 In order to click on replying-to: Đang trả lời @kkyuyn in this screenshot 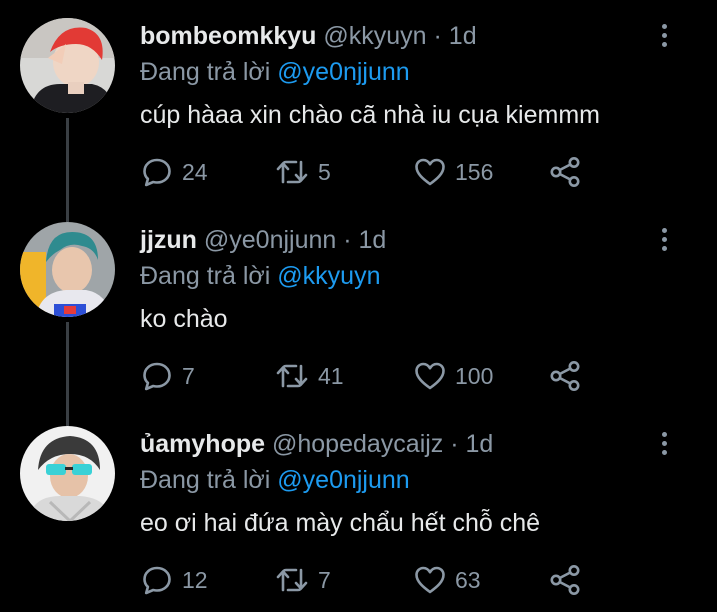, I will do `click(260, 276)`.